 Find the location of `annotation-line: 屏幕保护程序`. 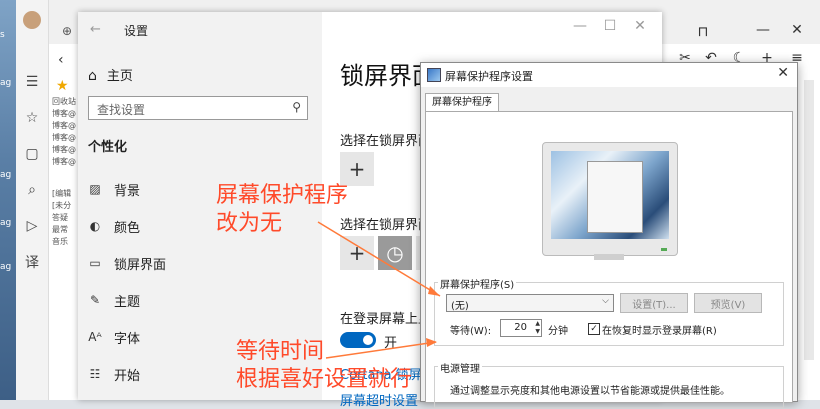

annotation-line: 屏幕保护程序 is located at coordinates (282, 195).